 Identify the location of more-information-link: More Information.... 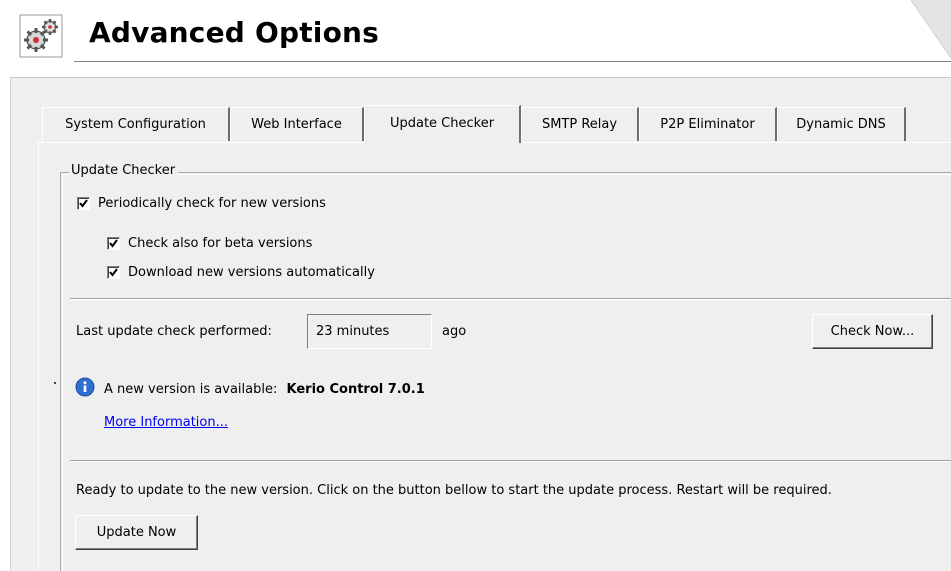
(166, 423).